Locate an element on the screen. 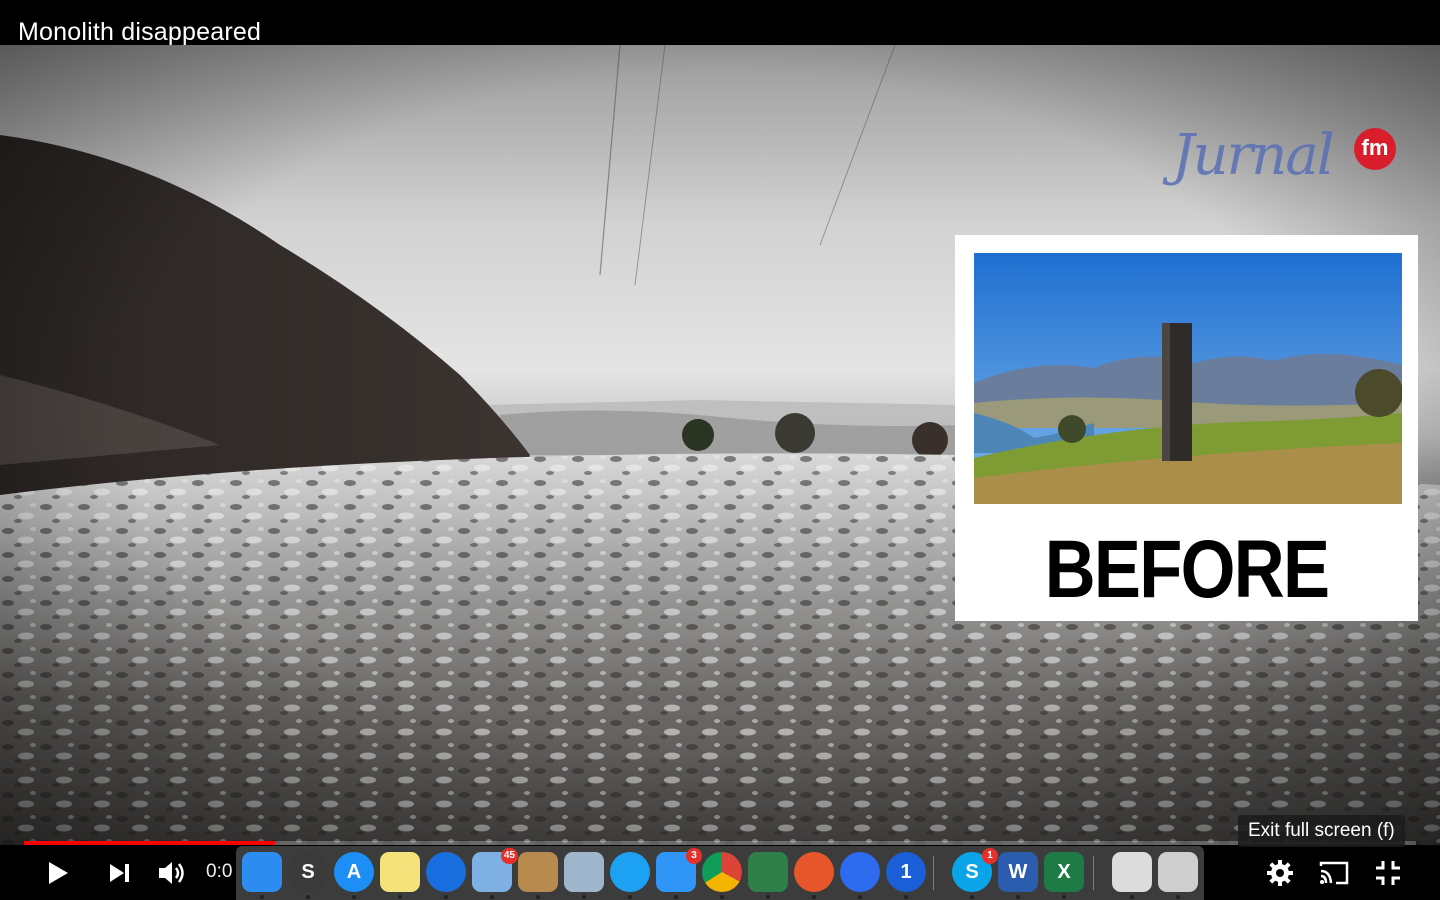 The height and width of the screenshot is (900, 1440). dock-icon-contacts is located at coordinates (538, 872).